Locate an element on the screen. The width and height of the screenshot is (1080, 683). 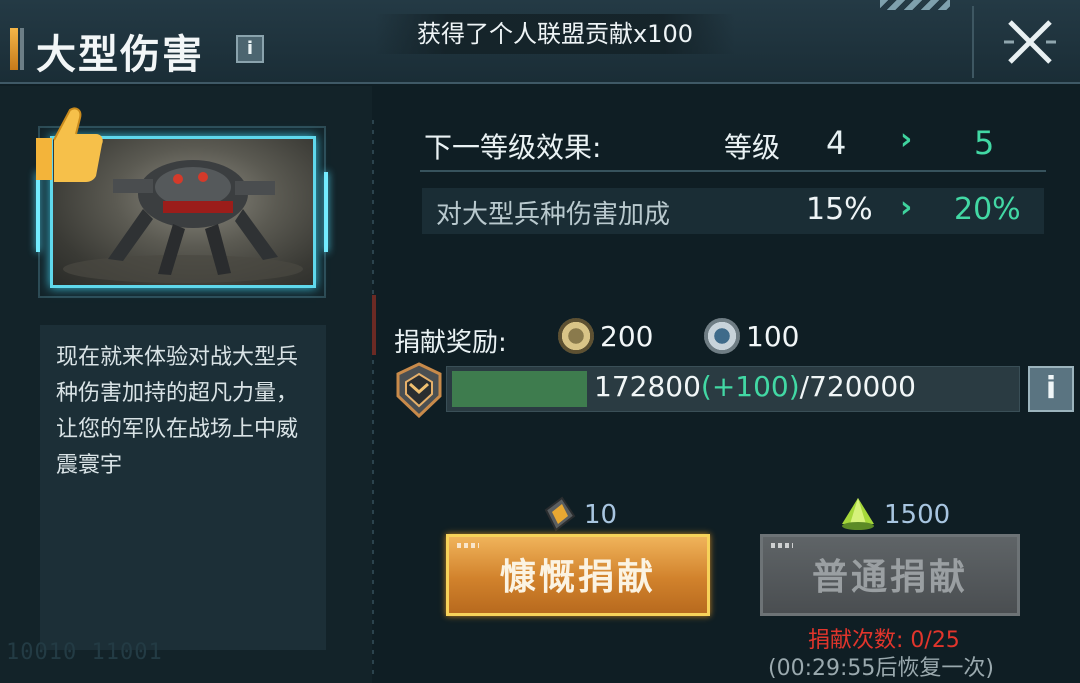
header-stripe-decor is located at coordinates (915, 5).